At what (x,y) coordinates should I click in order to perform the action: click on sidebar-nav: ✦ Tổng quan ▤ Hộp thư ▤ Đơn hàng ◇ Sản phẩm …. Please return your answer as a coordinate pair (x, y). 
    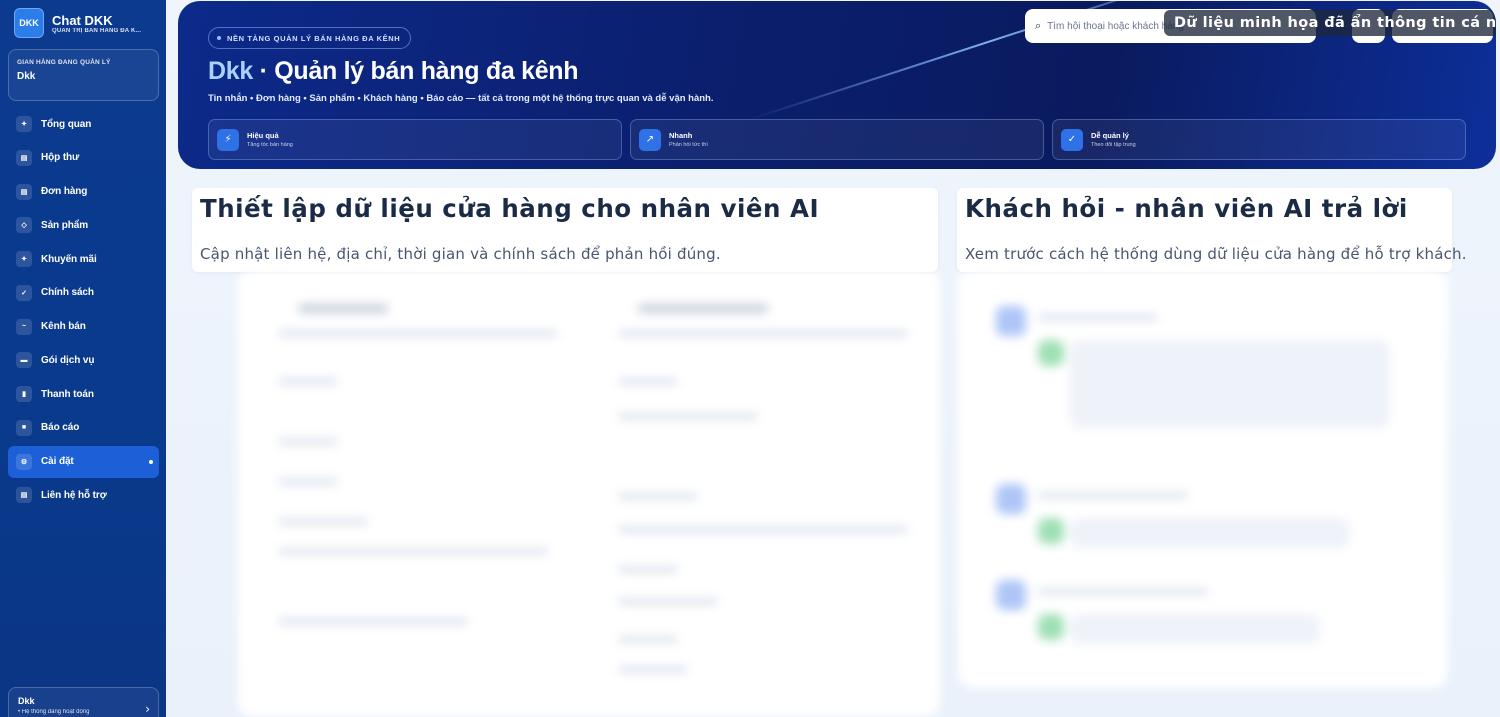
    Looking at the image, I should click on (83, 310).